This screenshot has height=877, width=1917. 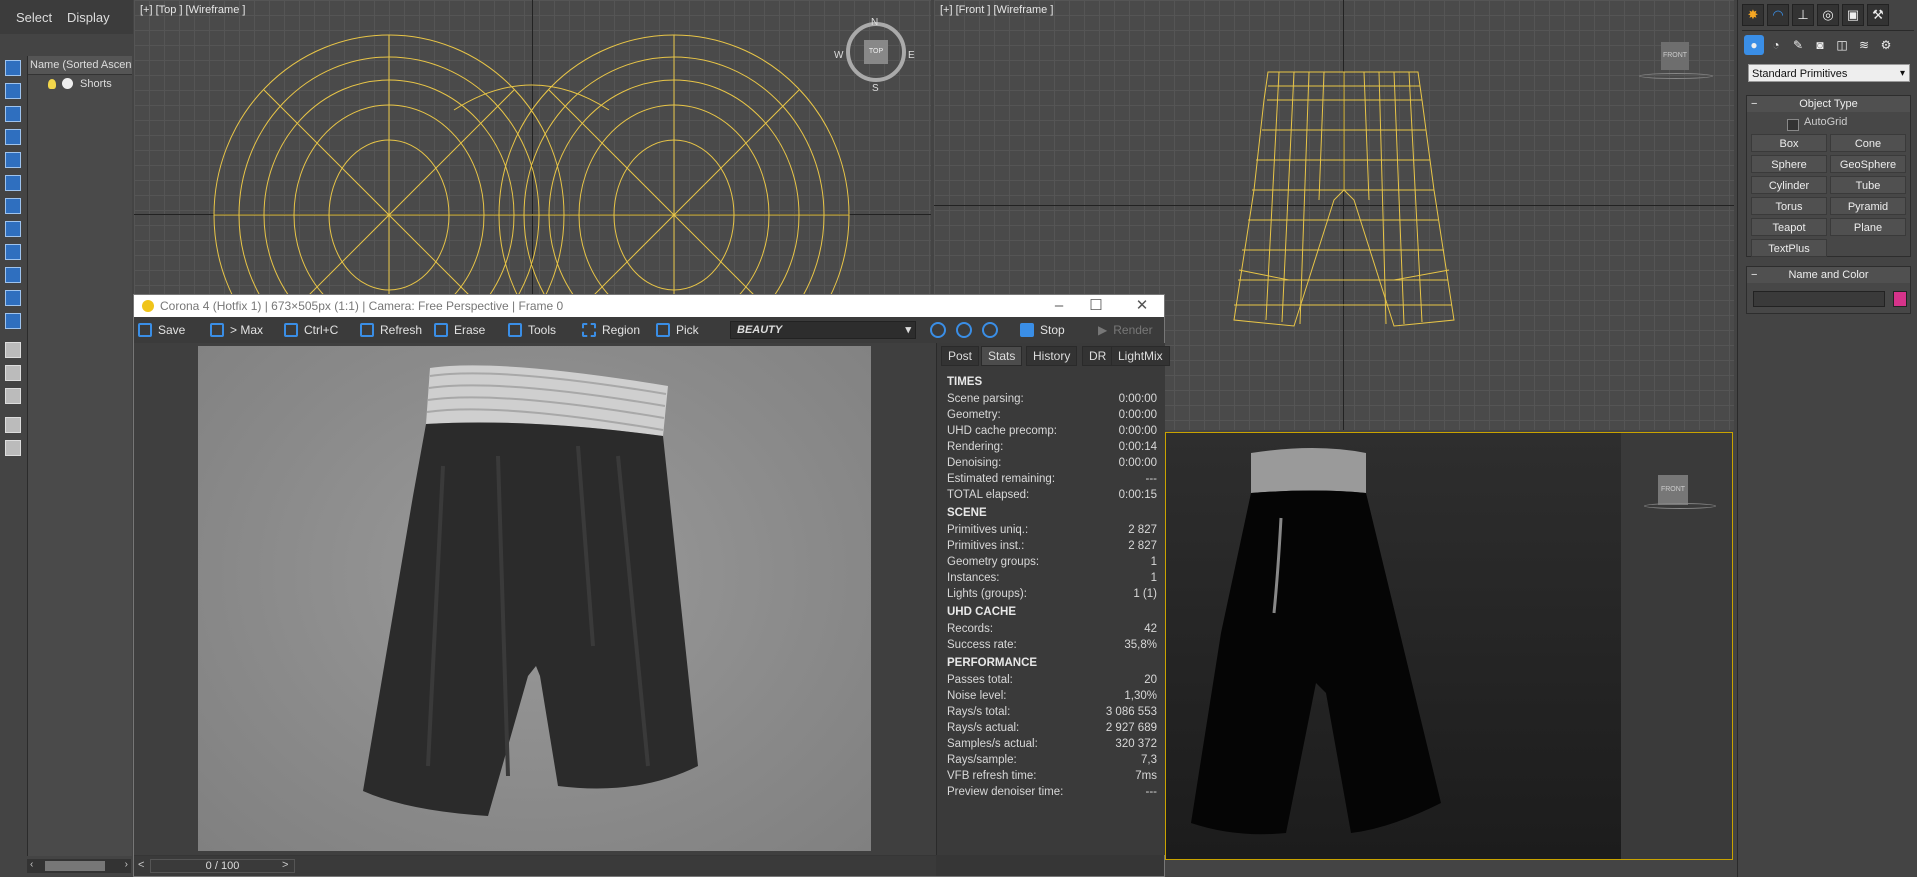 I want to click on scroll-right-icon: ›, so click(x=126, y=864).